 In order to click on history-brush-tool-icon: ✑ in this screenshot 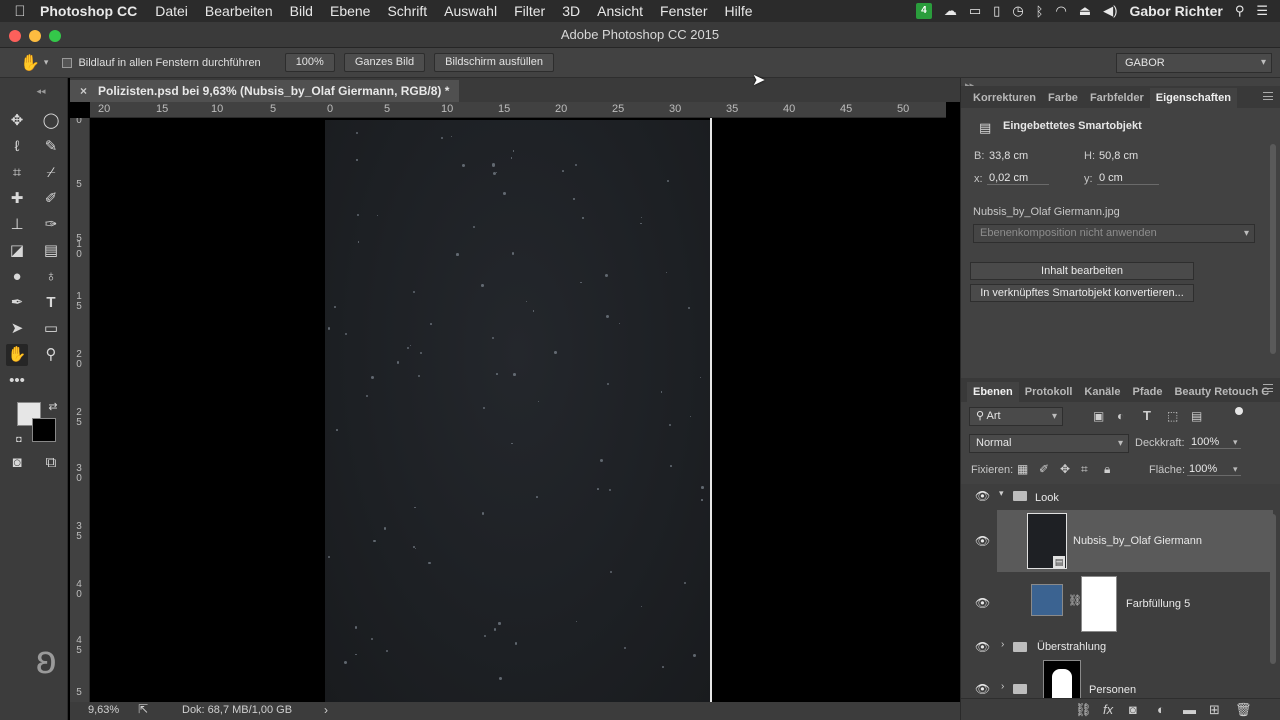, I will do `click(51, 225)`.